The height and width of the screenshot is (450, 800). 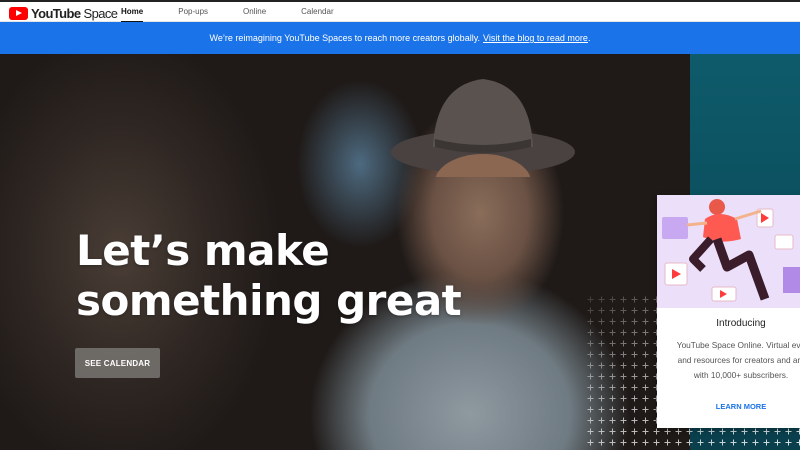 What do you see at coordinates (589, 38) in the screenshot?
I see `banner-suffix: .` at bounding box center [589, 38].